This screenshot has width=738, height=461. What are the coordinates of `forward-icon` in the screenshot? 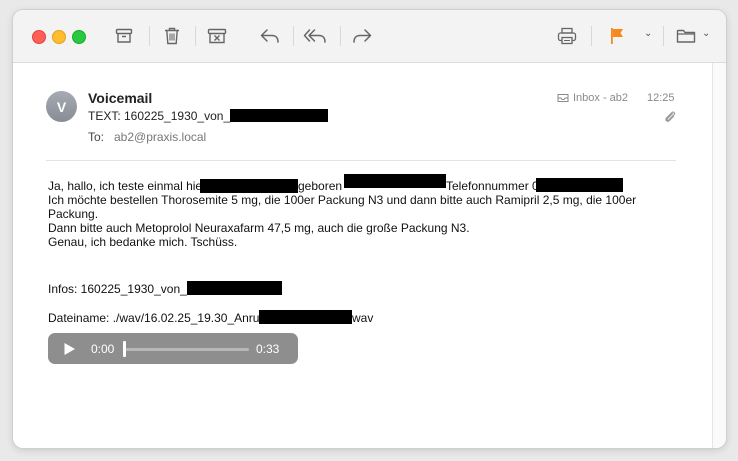 It's located at (362, 36).